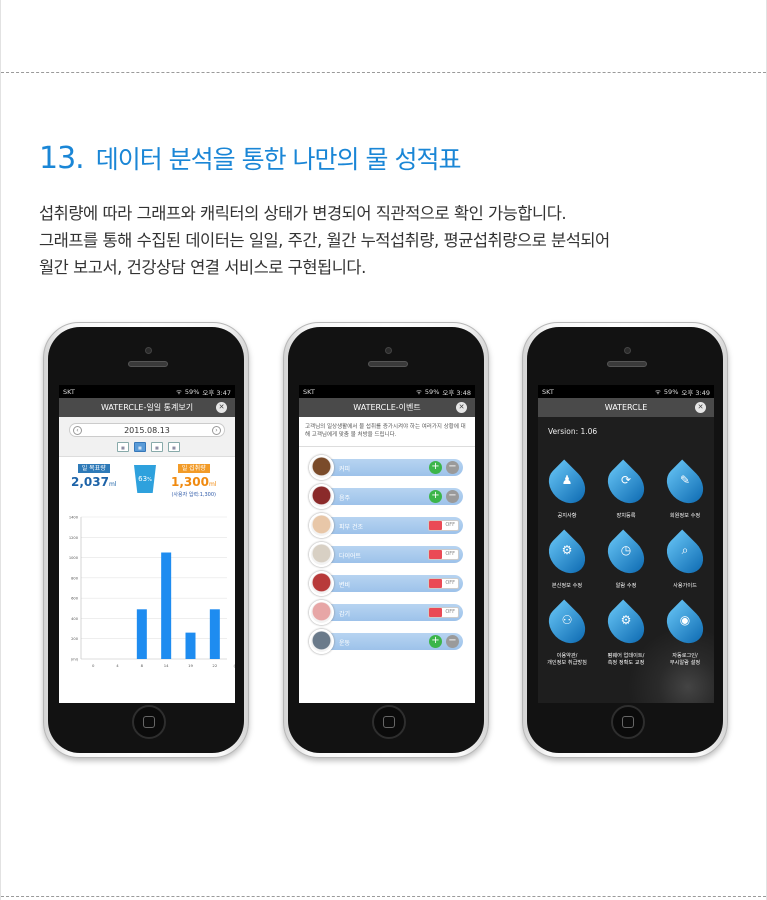 This screenshot has width=767, height=900. Describe the element at coordinates (62, 158) in the screenshot. I see `section-number: 13.` at that location.